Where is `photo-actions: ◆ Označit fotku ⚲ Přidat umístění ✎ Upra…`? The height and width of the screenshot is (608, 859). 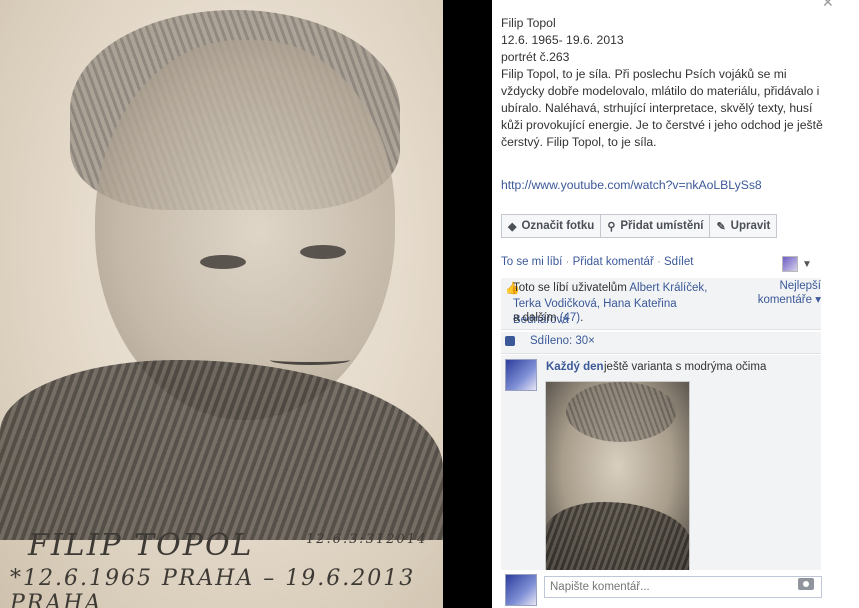
photo-actions: ◆ Označit fotku ⚲ Přidat umístění ✎ Upra… is located at coordinates (639, 226).